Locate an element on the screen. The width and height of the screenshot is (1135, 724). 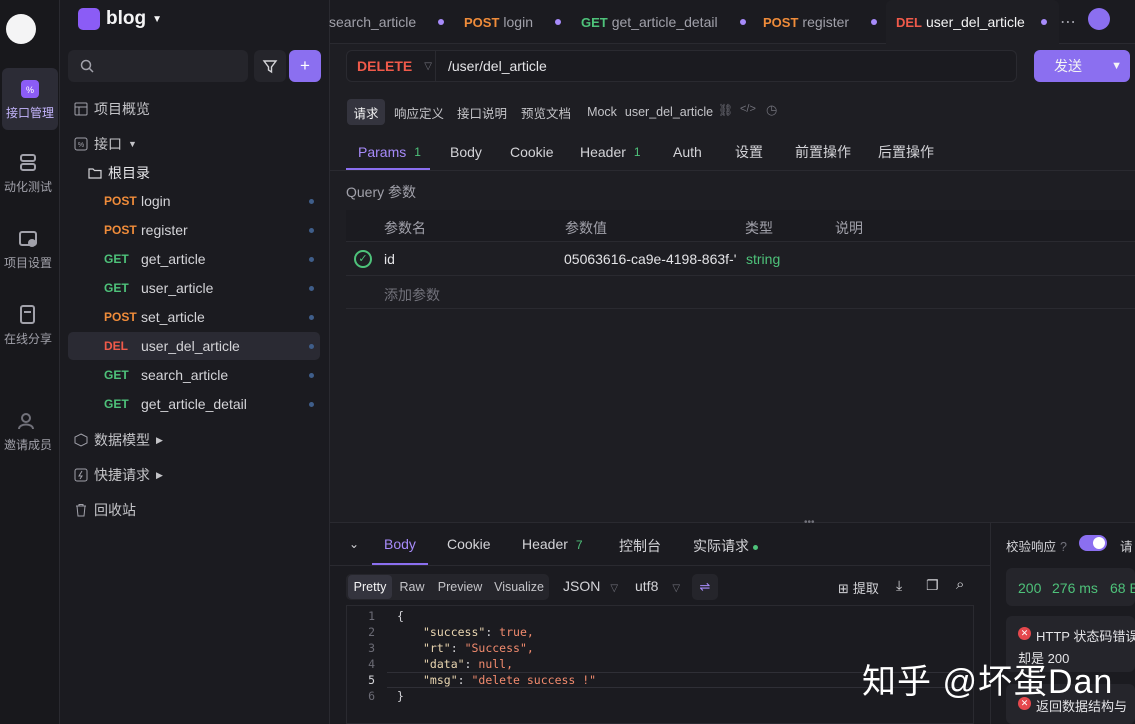
code-icon: </> is located at coordinates (748, 109).